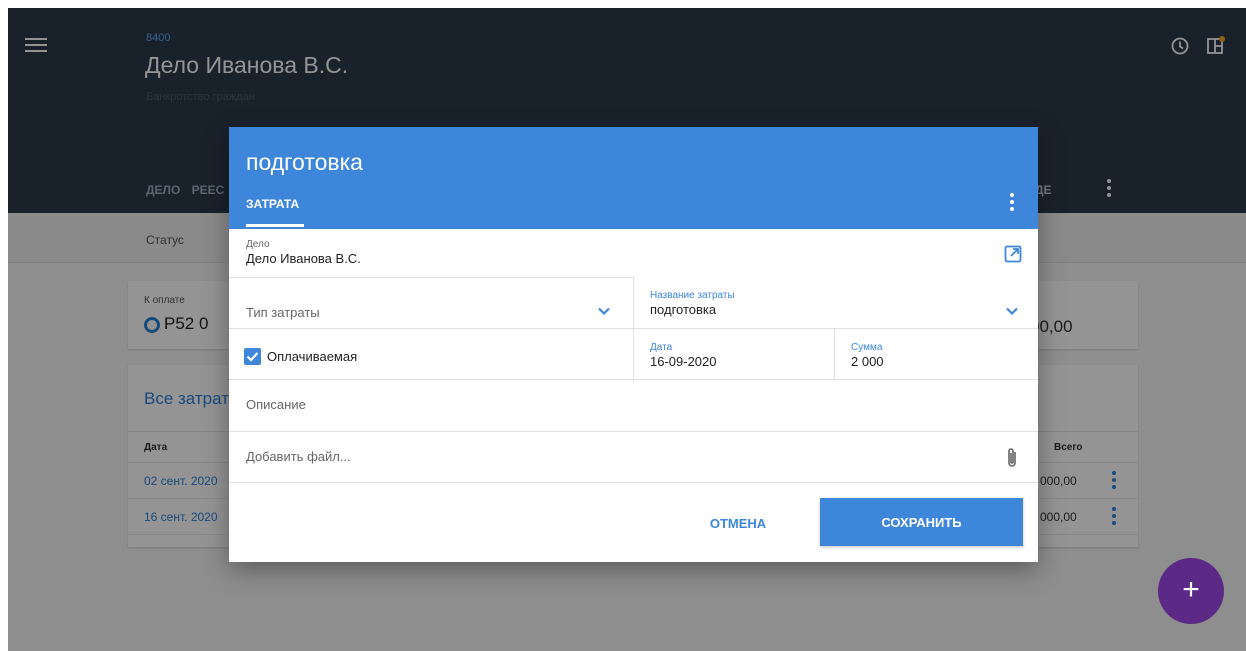 The height and width of the screenshot is (651, 1246). Describe the element at coordinates (1012, 458) in the screenshot. I see `paperclip-icon` at that location.